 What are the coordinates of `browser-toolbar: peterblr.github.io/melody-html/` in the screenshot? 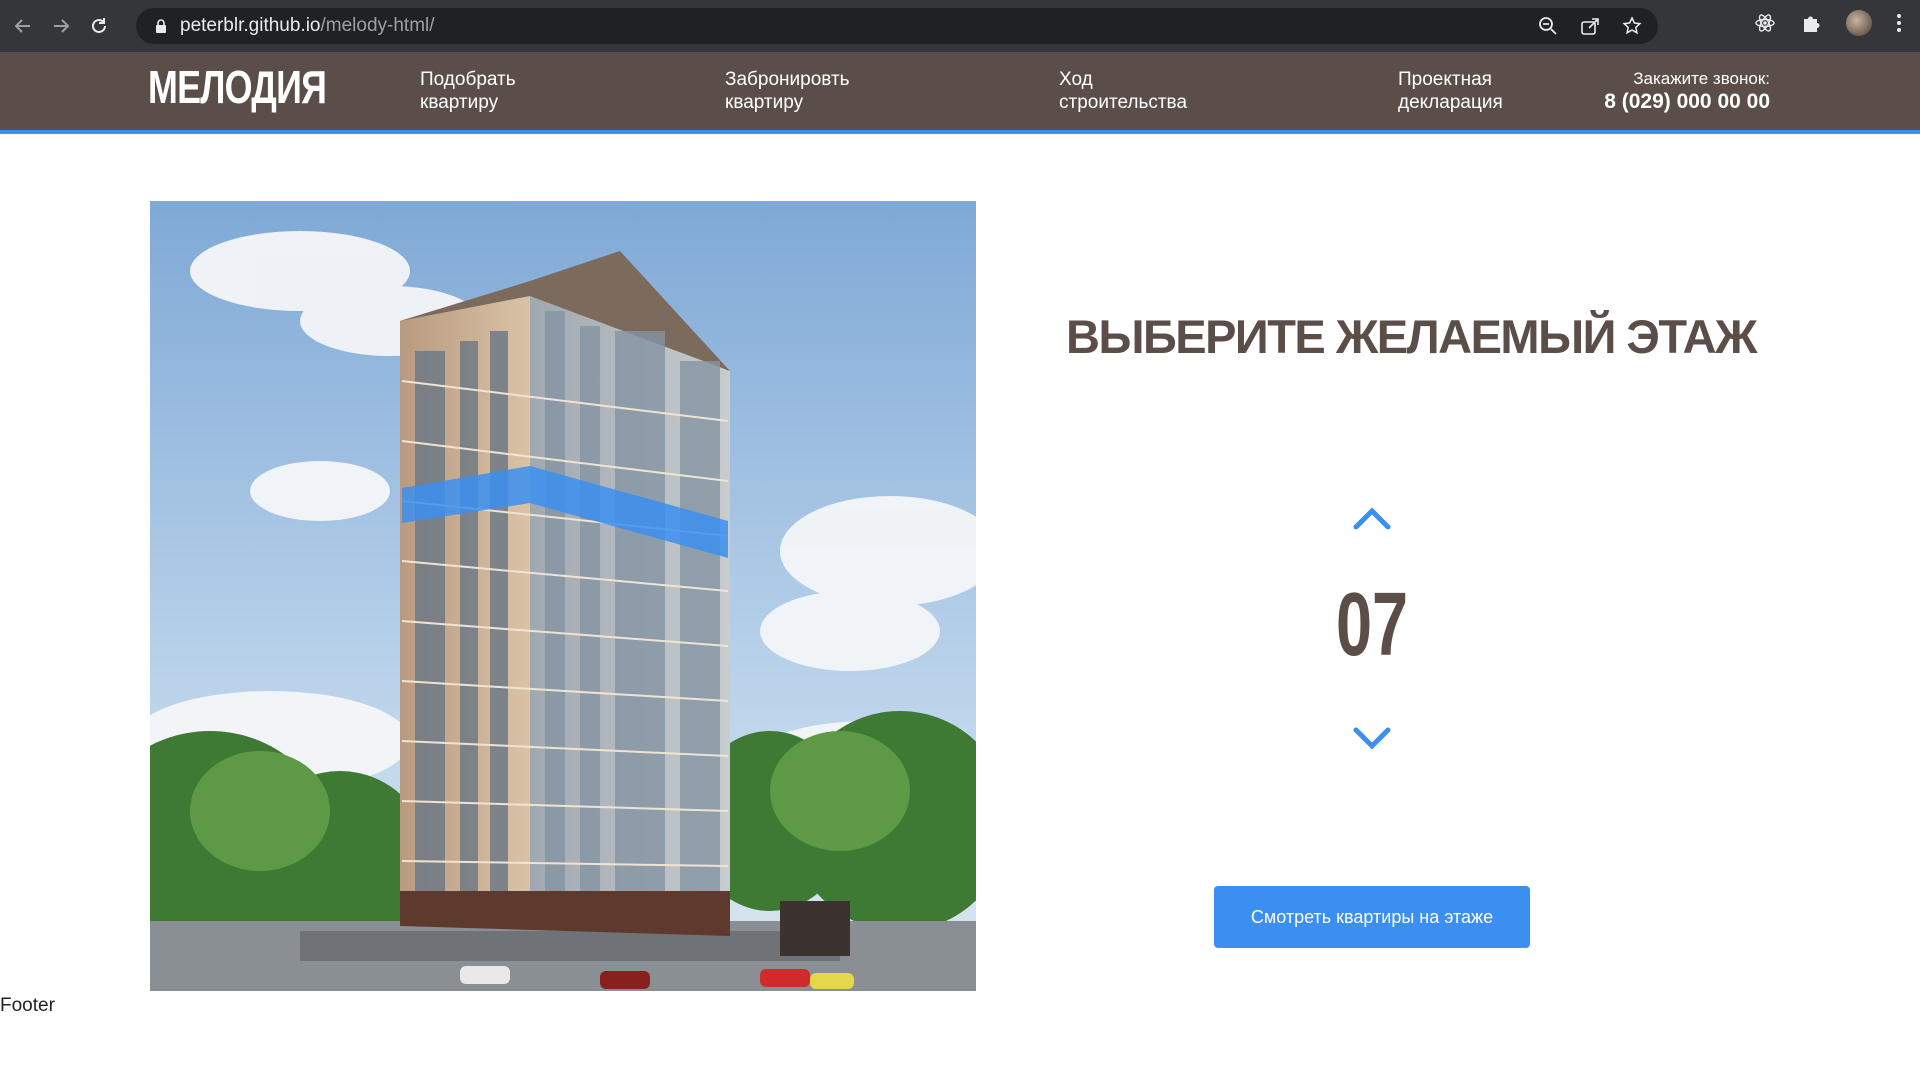 It's located at (960, 26).